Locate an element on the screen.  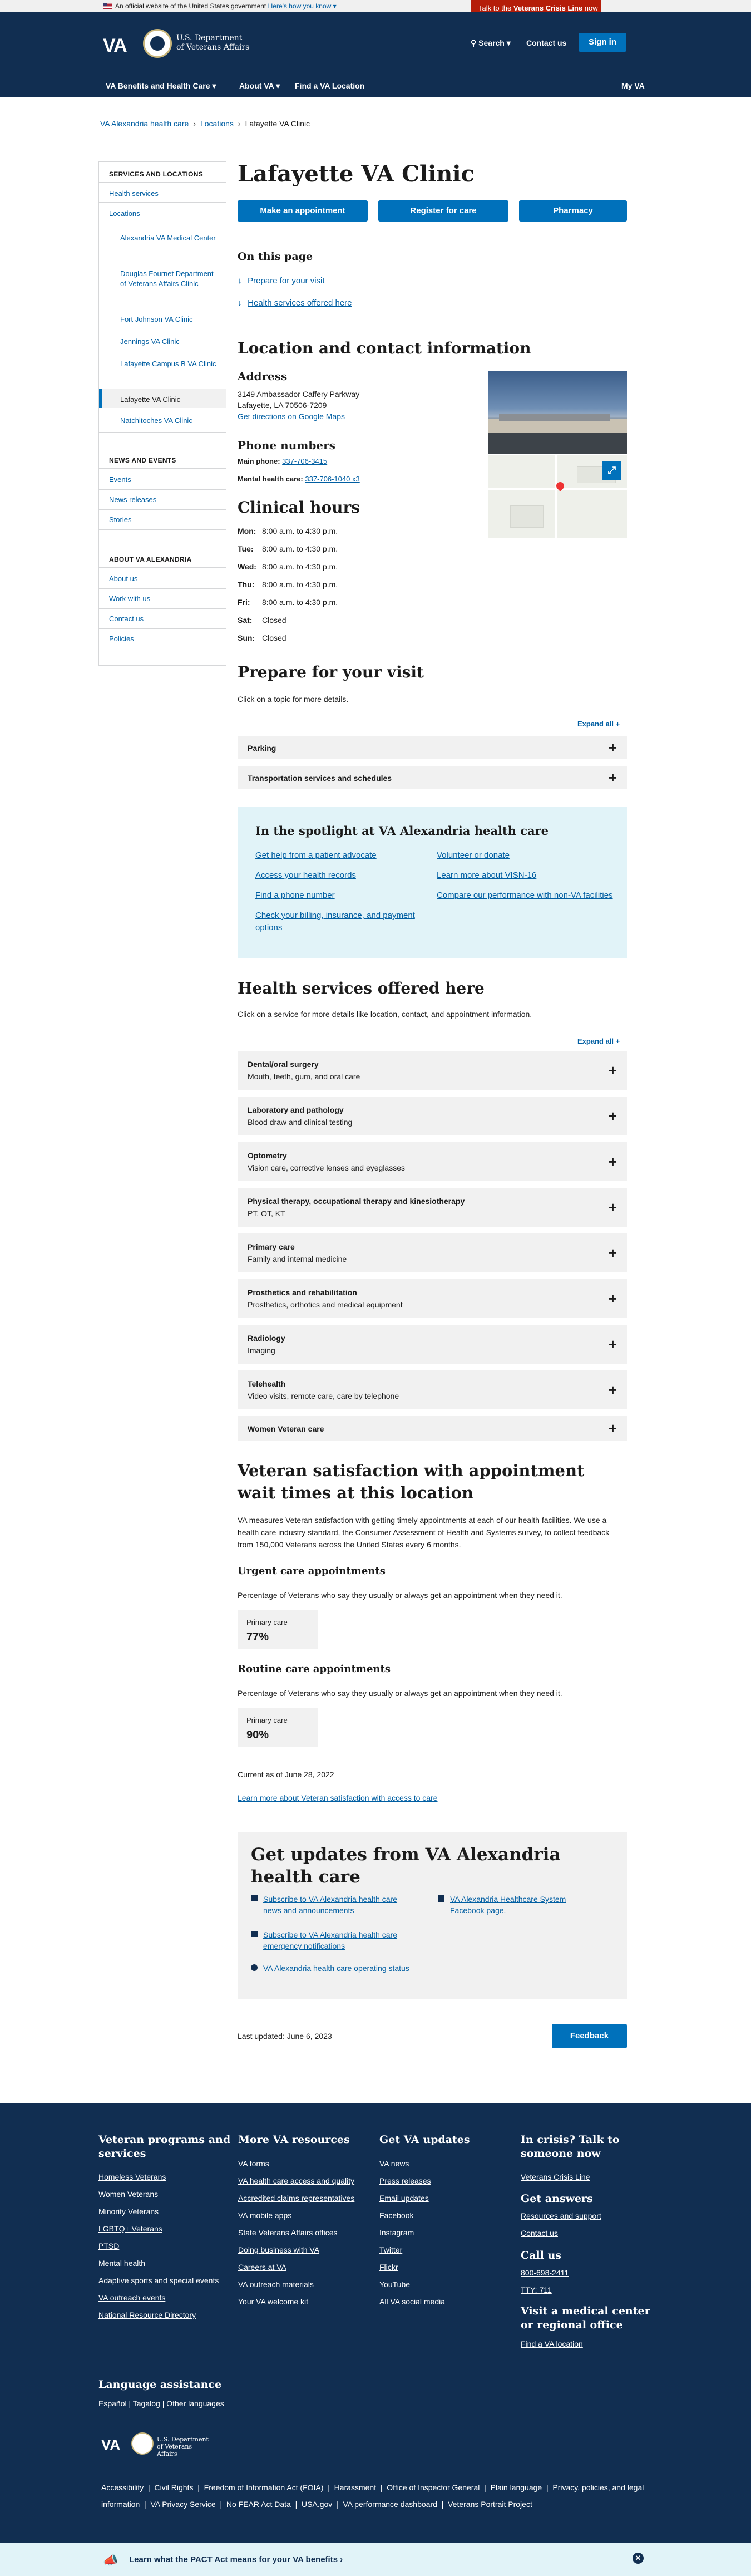
footer-link: Your VA welcome kit is located at coordinates (273, 2302).